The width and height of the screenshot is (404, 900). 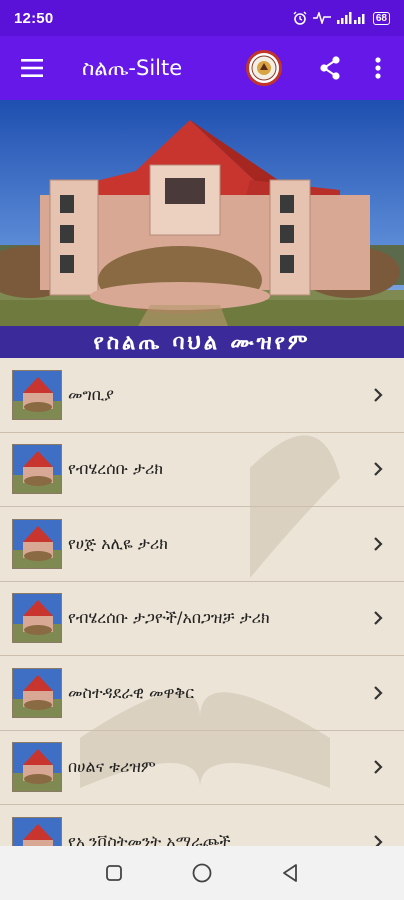 I want to click on back-icon, so click(x=290, y=873).